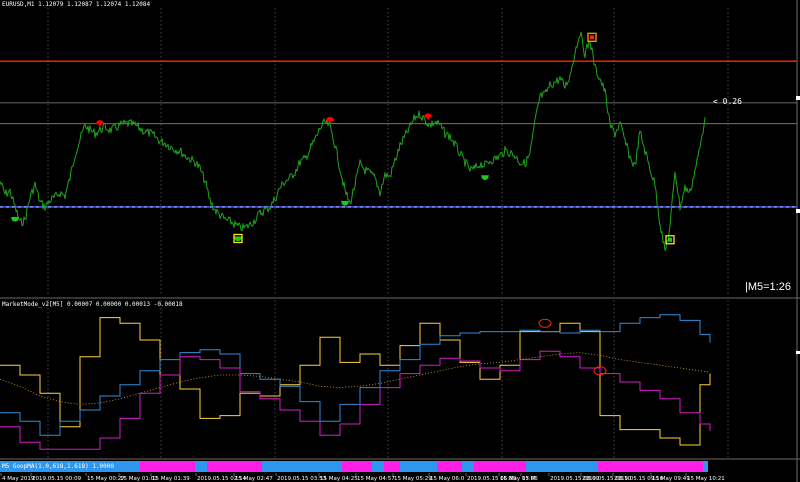 The height and width of the screenshot is (482, 800). I want to click on time-label-14: 15 M, so click(529, 479).